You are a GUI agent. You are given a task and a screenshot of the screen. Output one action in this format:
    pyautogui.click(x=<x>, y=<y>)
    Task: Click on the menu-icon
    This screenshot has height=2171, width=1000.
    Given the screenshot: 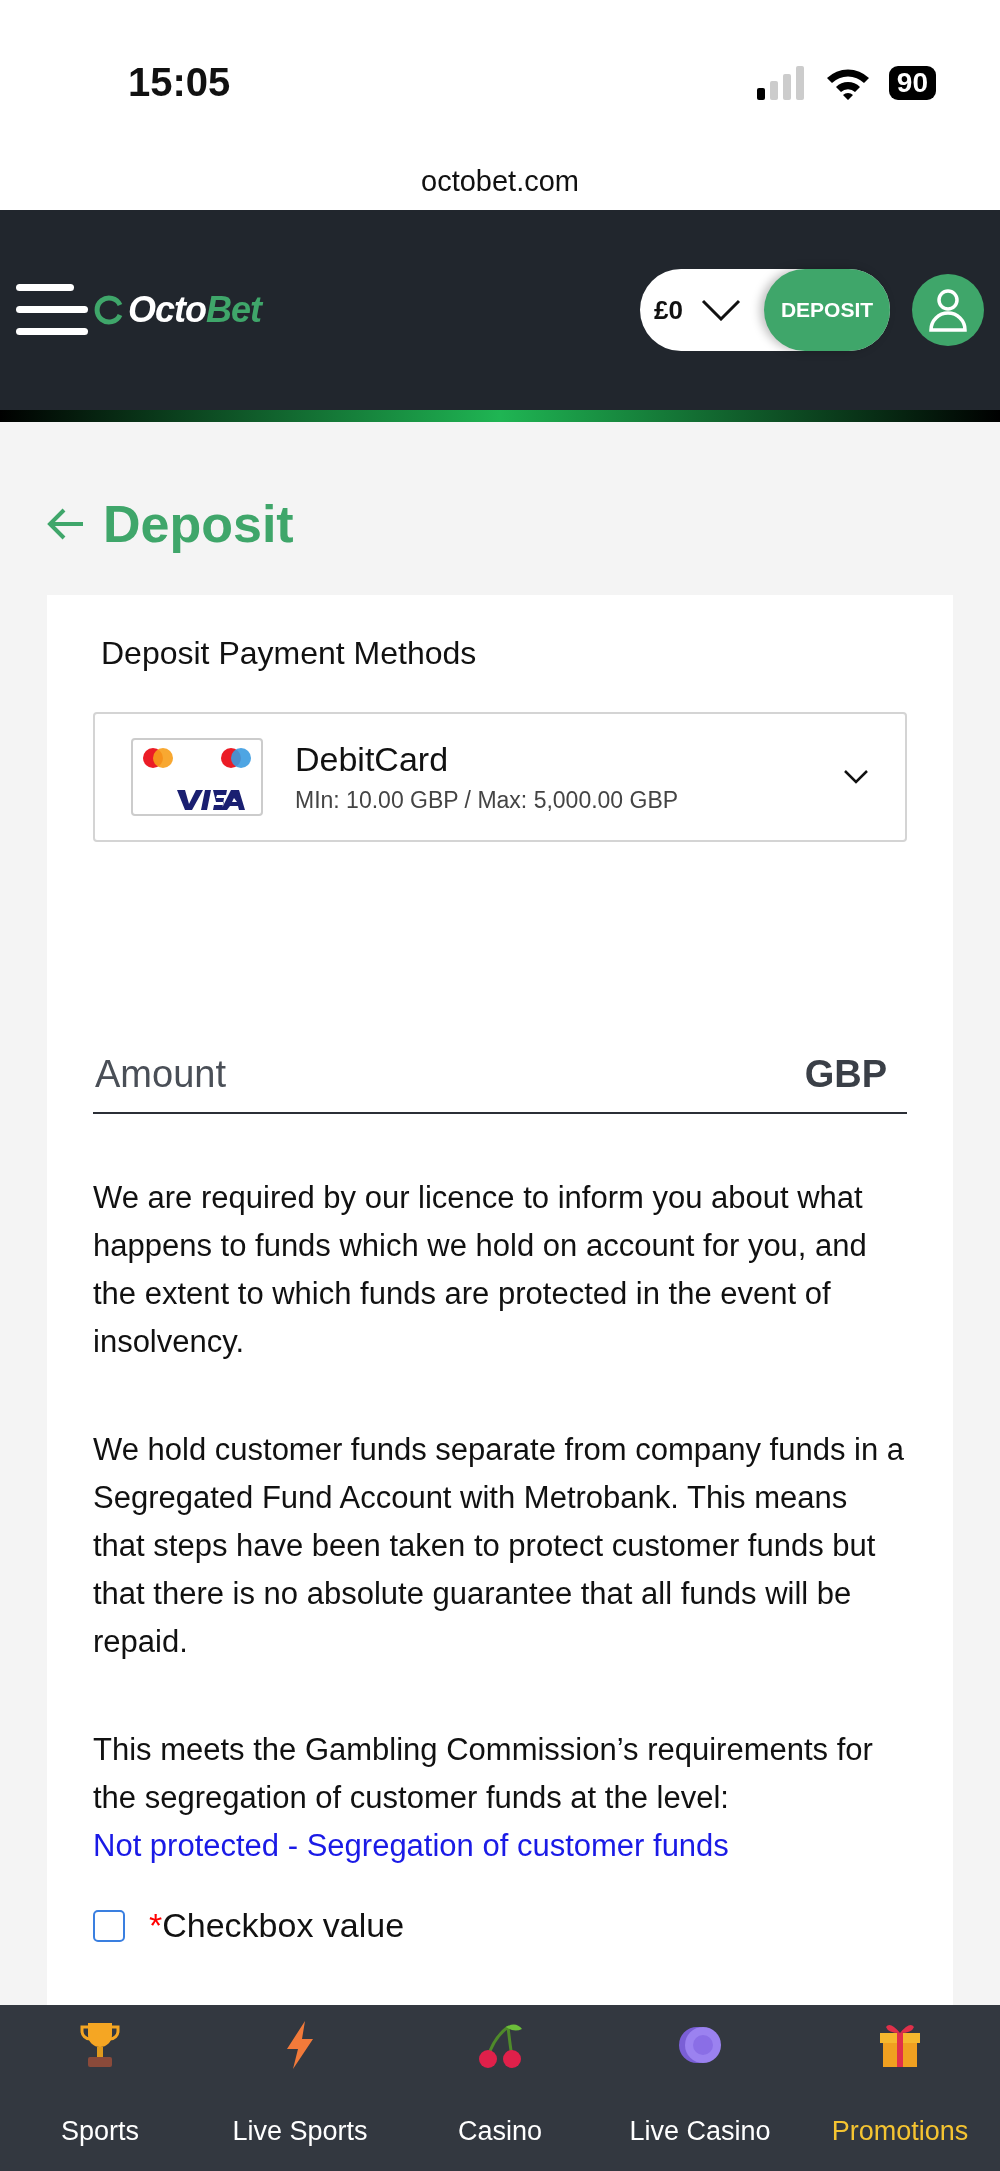 What is the action you would take?
    pyautogui.click(x=53, y=310)
    